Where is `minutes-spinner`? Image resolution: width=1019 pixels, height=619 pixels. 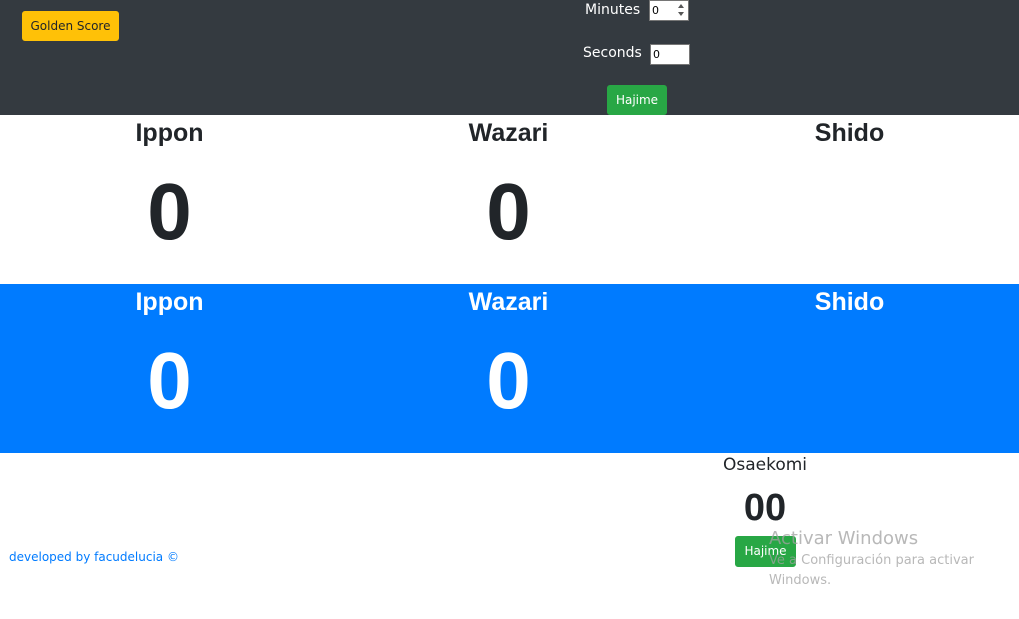 minutes-spinner is located at coordinates (682, 10).